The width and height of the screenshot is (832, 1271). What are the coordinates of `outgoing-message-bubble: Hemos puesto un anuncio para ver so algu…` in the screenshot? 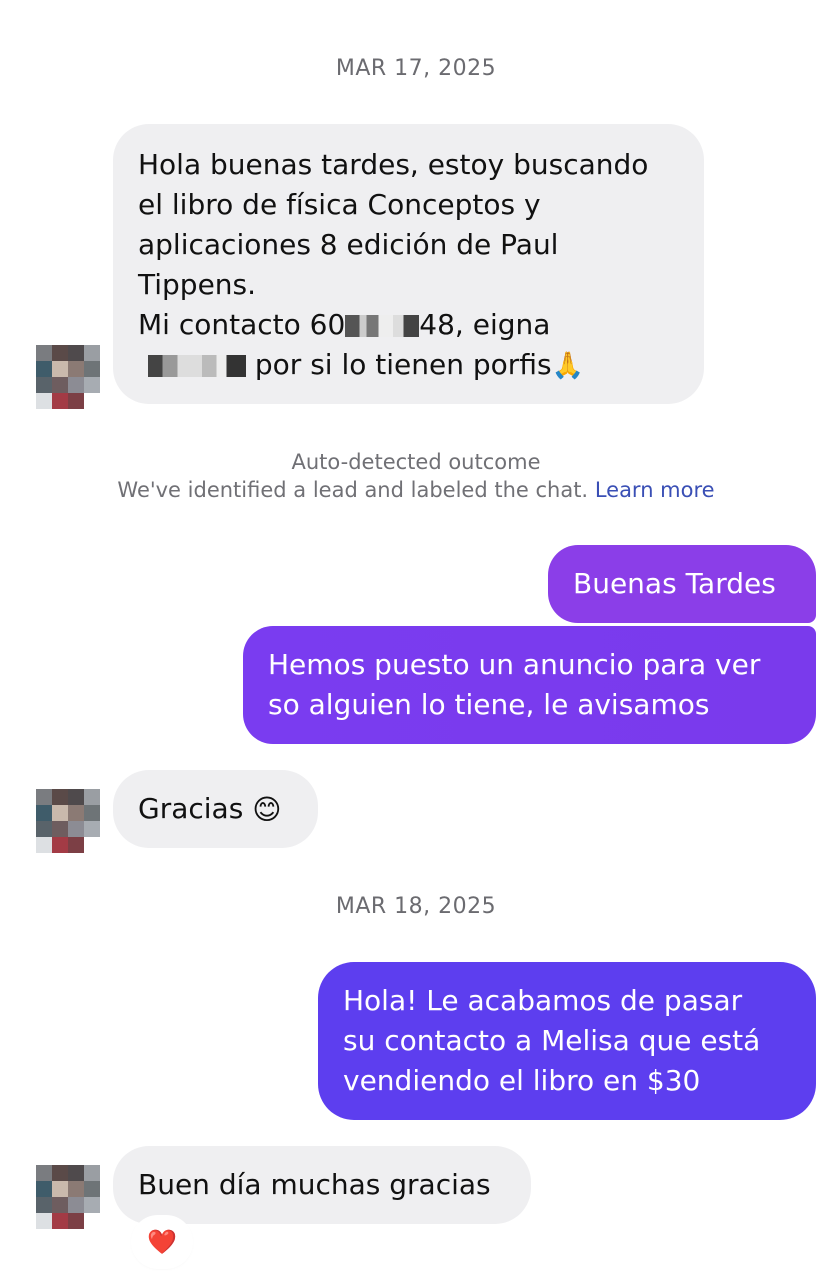 It's located at (529, 685).